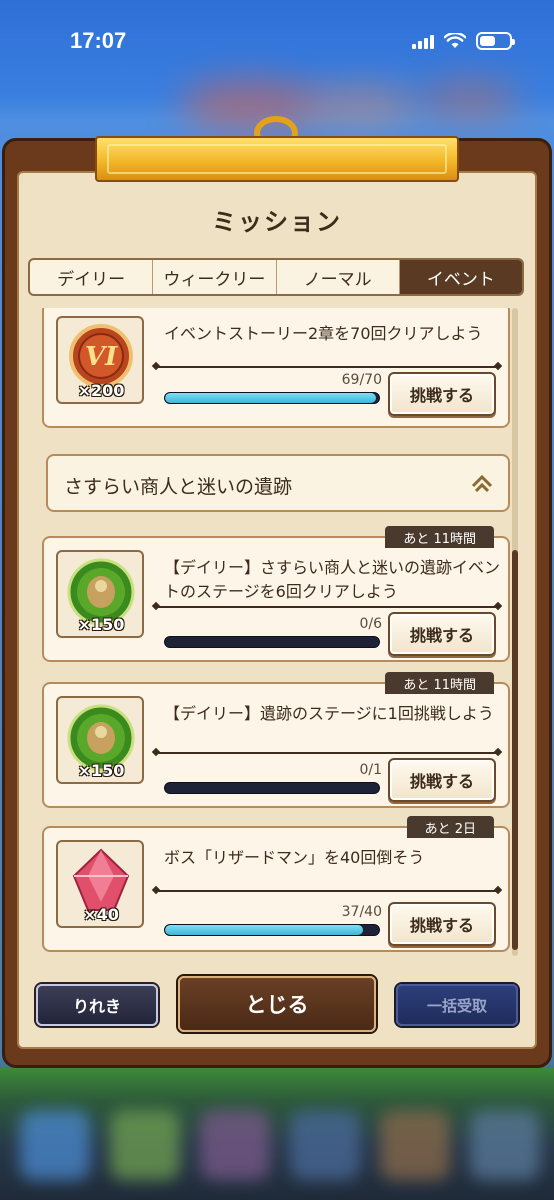 The width and height of the screenshot is (554, 1200). Describe the element at coordinates (294, 857) in the screenshot. I see `mission-description: ボス「リザードマン」を40回倒そう` at that location.